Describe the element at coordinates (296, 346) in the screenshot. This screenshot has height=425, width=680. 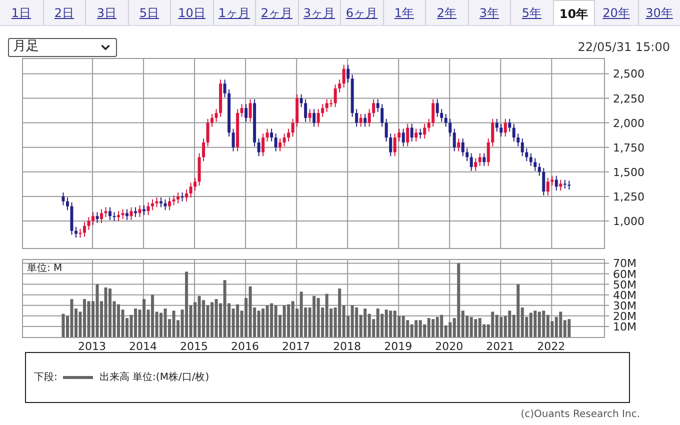
I see `axis-label: 2017` at that location.